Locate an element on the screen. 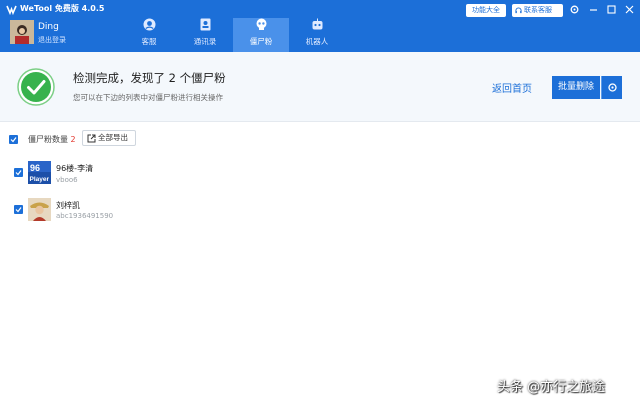  title-bar: WeTool 免费版 4.0.5 功能大全 联系客服 is located at coordinates (320, 9).